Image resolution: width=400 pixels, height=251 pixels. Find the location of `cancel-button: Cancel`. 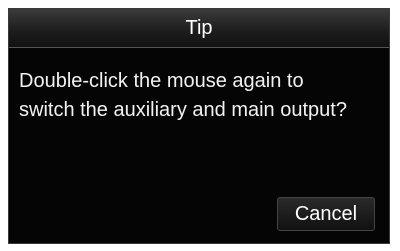

cancel-button: Cancel is located at coordinates (326, 214).